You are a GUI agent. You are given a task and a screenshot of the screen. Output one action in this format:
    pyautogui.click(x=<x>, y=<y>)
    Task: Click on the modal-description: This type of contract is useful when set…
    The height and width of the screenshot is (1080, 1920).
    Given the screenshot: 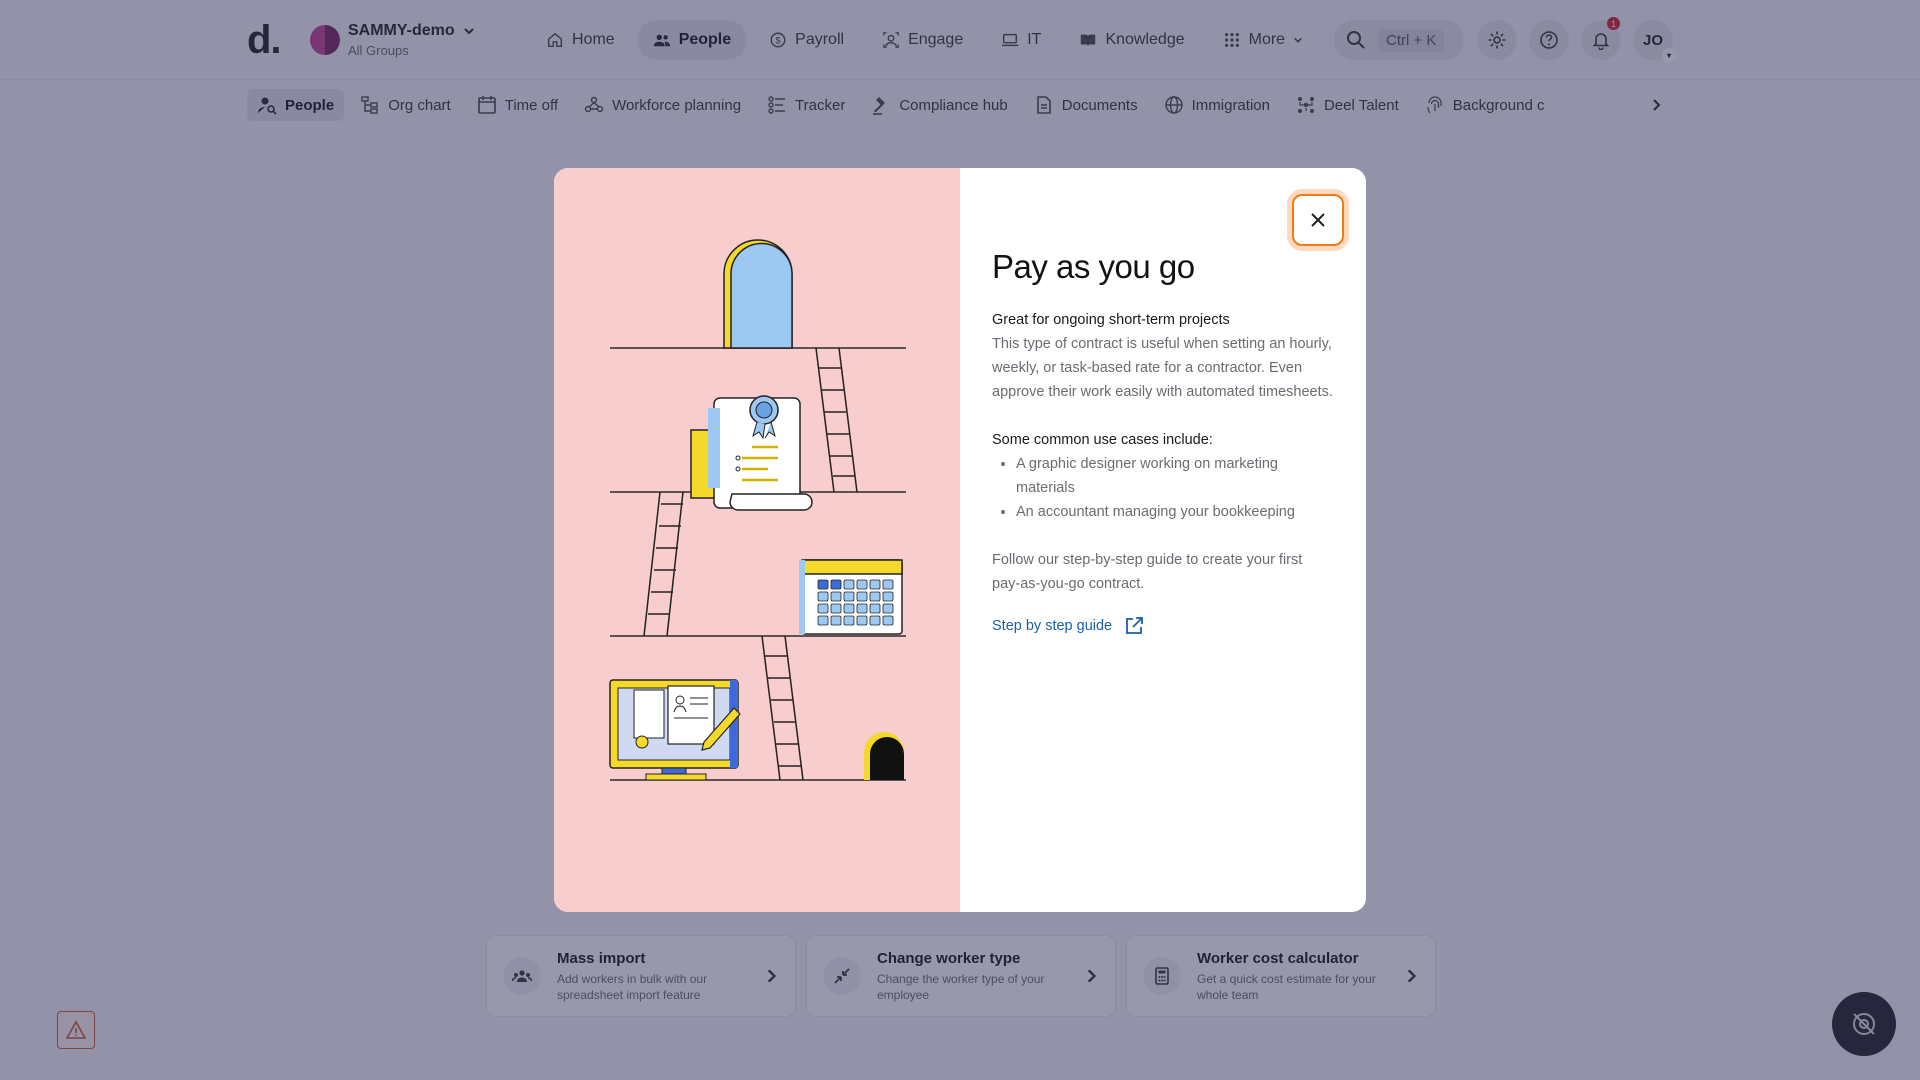 What is the action you would take?
    pyautogui.click(x=1162, y=368)
    